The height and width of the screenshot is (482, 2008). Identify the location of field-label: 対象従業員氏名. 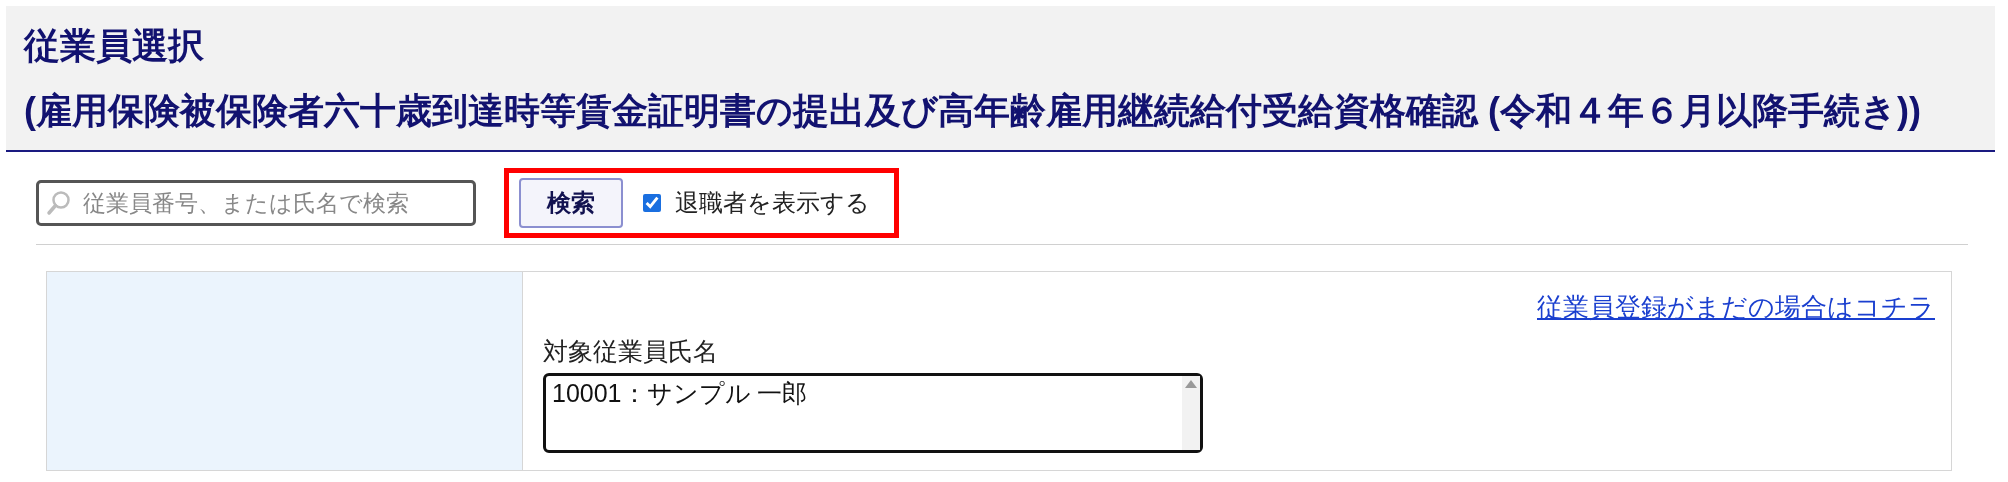
(631, 351).